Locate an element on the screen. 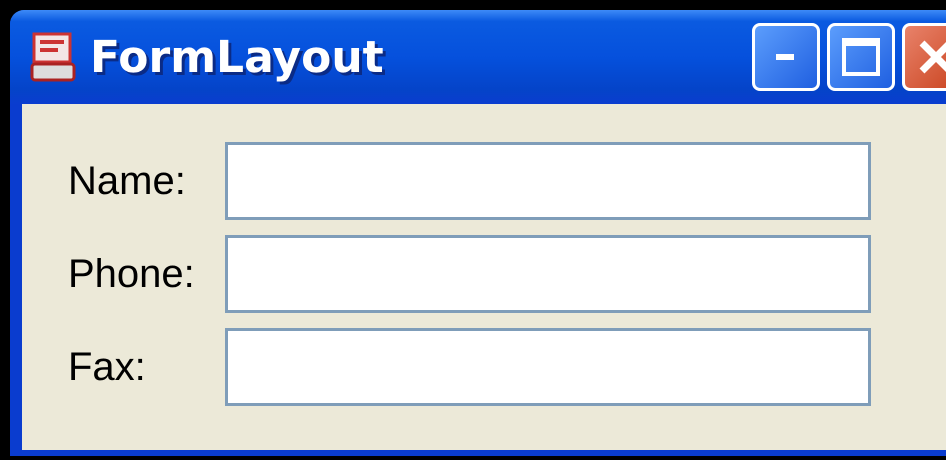 This screenshot has height=460, width=946. minimize-button is located at coordinates (786, 57).